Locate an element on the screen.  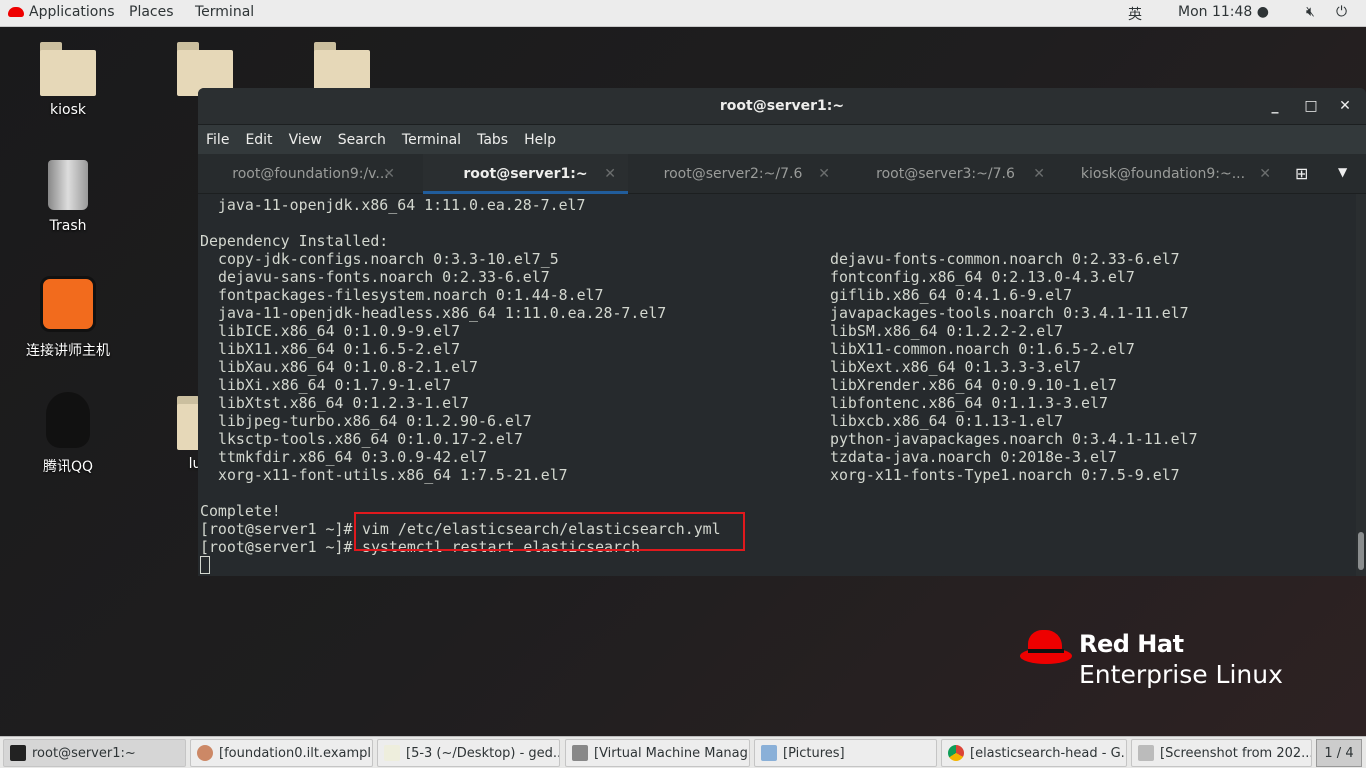
tigervnc-icon is located at coordinates (68, 304).